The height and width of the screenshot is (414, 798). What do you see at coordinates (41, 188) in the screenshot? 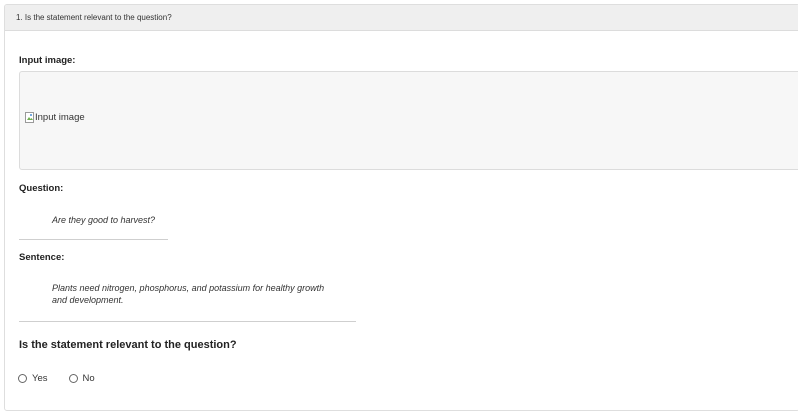
I see `question-label: Question:` at bounding box center [41, 188].